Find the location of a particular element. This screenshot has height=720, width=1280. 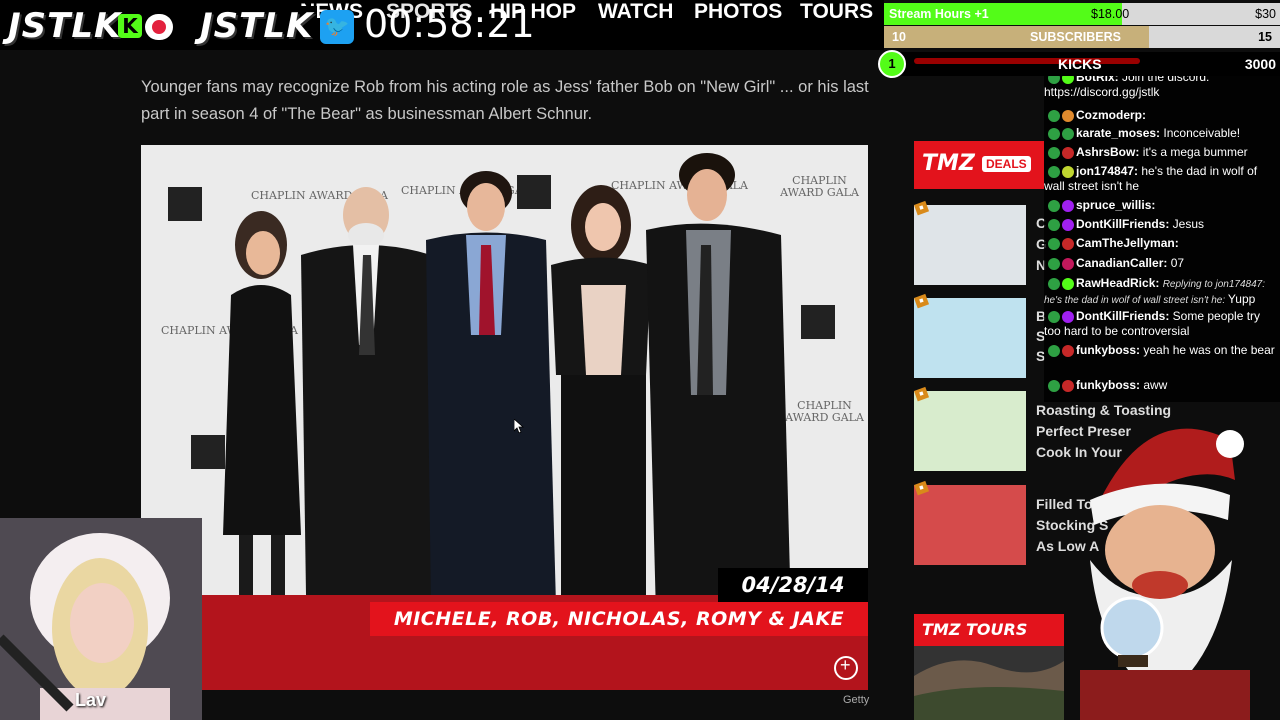

tmz-logo: TMZ is located at coordinates (948, 163).